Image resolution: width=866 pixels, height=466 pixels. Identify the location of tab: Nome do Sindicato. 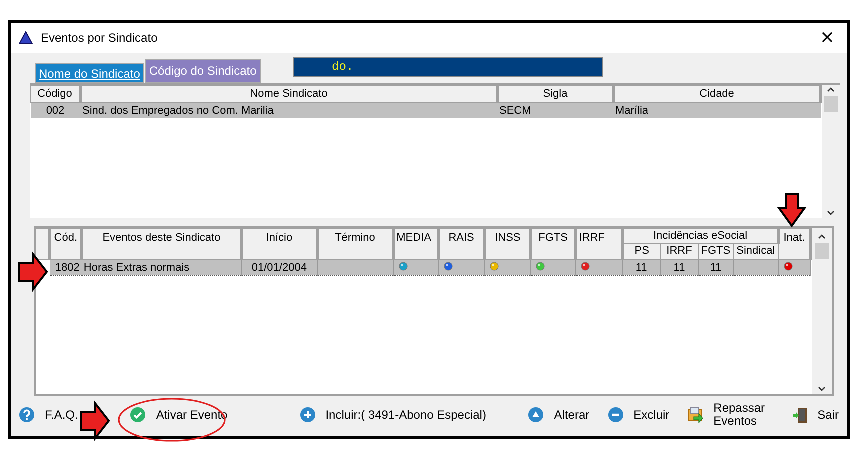
(89, 73).